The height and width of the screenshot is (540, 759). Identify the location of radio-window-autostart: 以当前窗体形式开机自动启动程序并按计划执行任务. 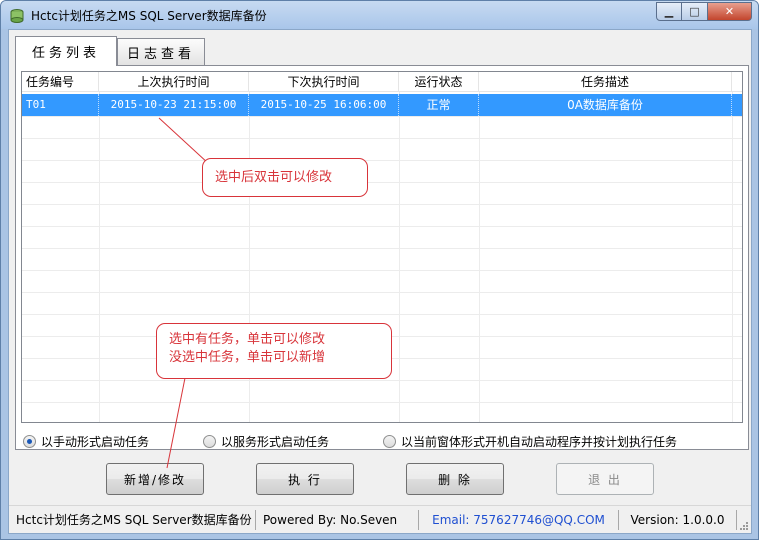
(530, 441).